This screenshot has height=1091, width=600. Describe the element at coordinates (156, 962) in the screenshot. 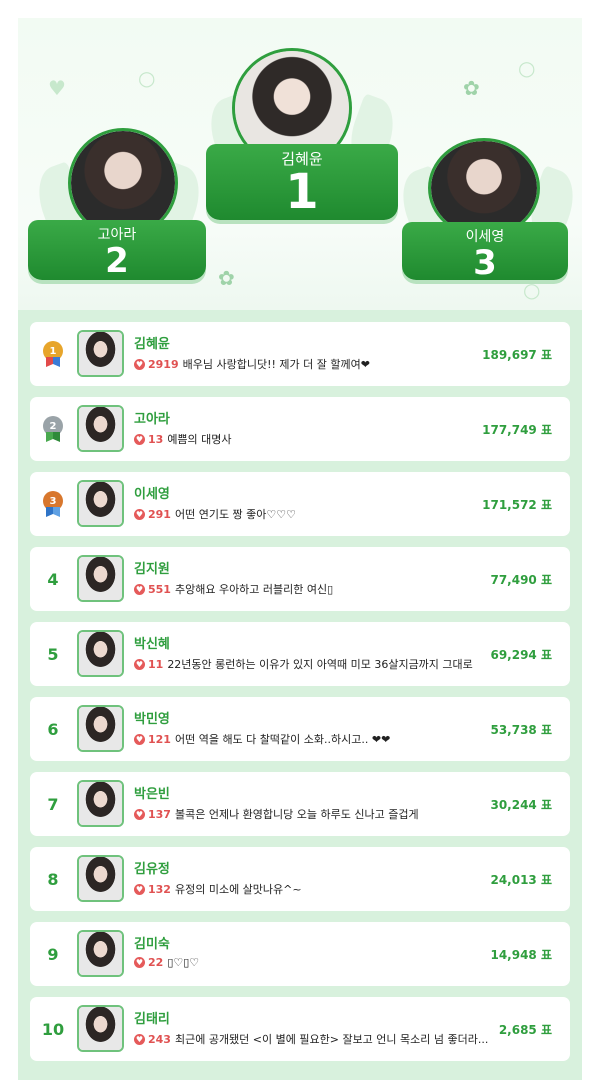

I see `like-count: 22` at that location.